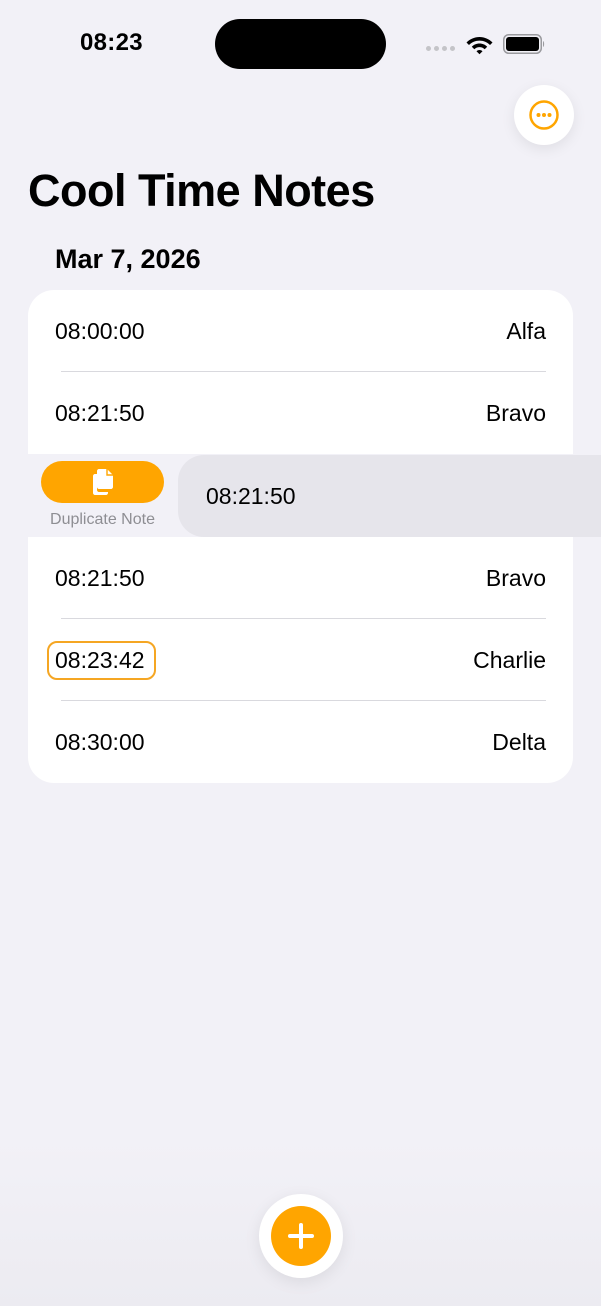 The height and width of the screenshot is (1306, 601). I want to click on add-note-button-container, so click(301, 1236).